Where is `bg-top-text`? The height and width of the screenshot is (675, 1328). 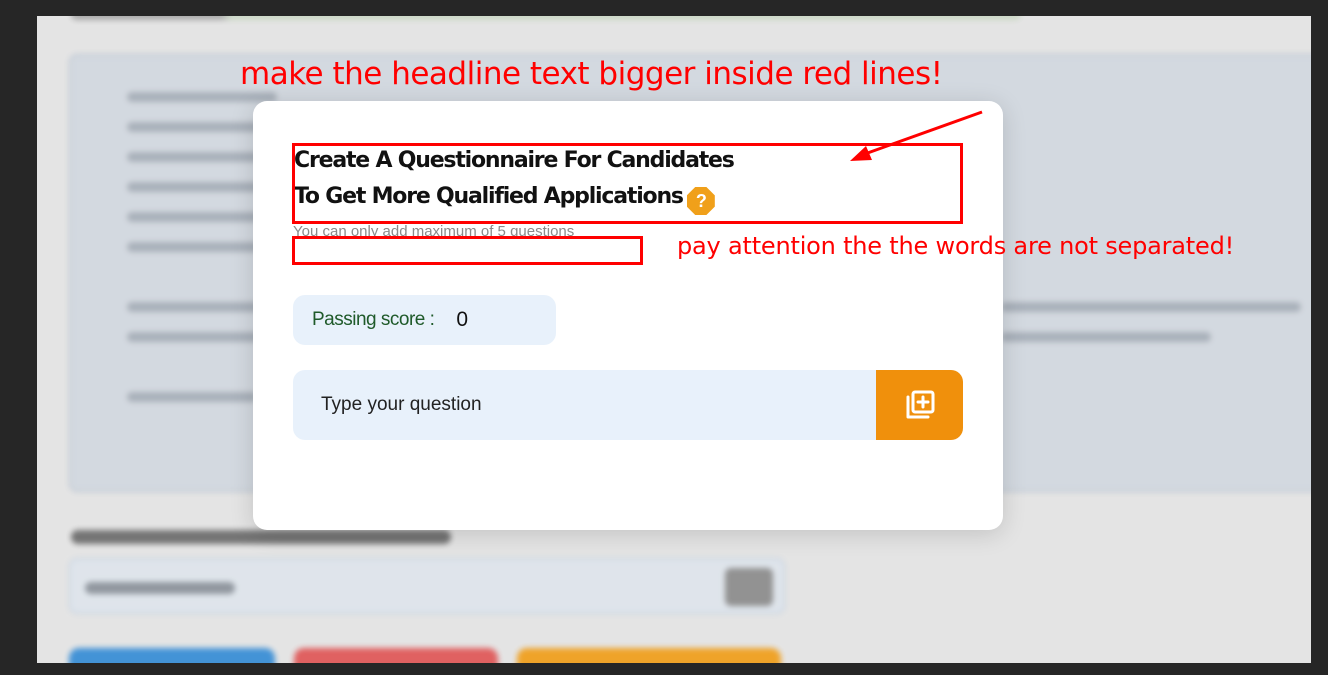
bg-top-text is located at coordinates (546, 18).